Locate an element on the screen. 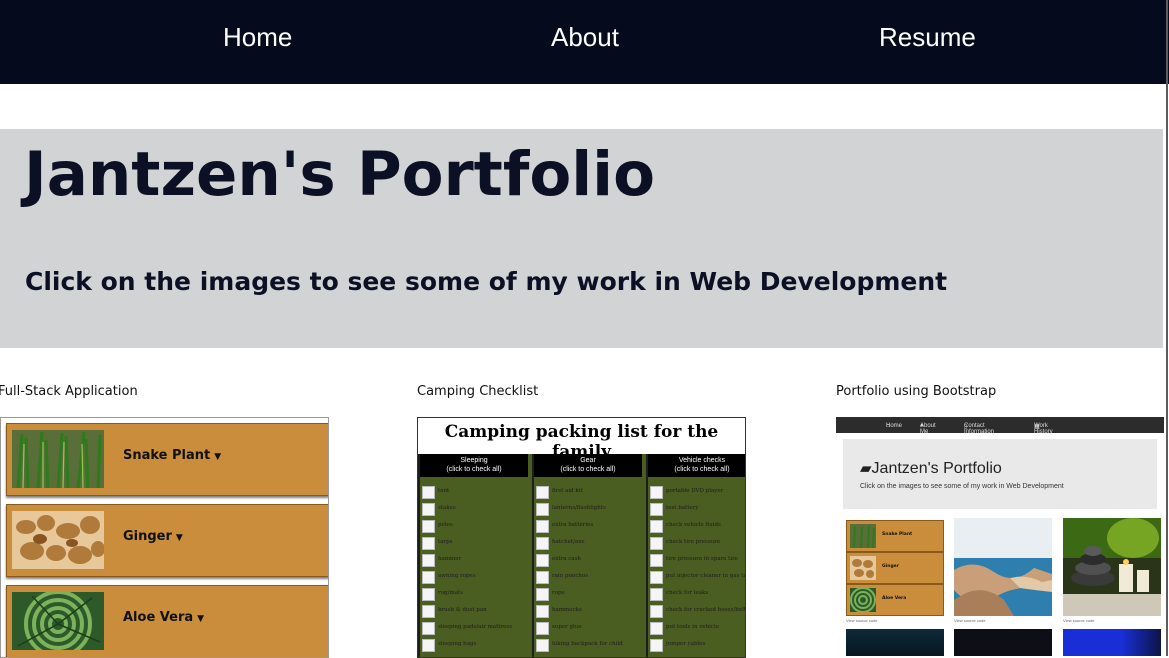  project-label-camping: Camping Checklist is located at coordinates (477, 391).